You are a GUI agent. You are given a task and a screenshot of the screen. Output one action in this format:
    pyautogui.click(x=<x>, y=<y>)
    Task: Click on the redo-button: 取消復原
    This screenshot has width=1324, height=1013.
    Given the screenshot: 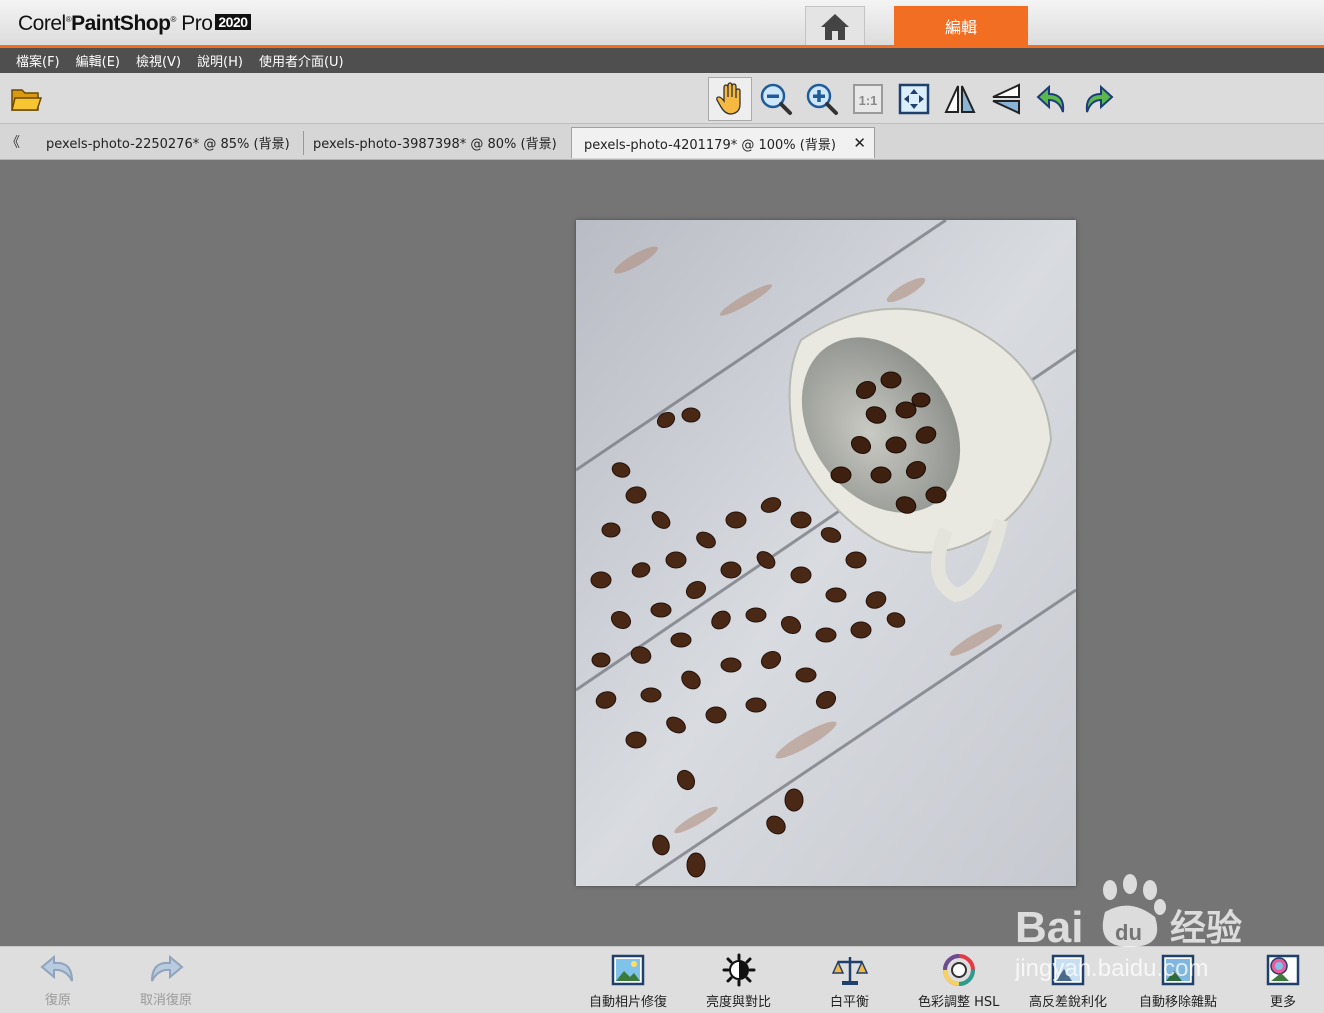 What is the action you would take?
    pyautogui.click(x=166, y=980)
    